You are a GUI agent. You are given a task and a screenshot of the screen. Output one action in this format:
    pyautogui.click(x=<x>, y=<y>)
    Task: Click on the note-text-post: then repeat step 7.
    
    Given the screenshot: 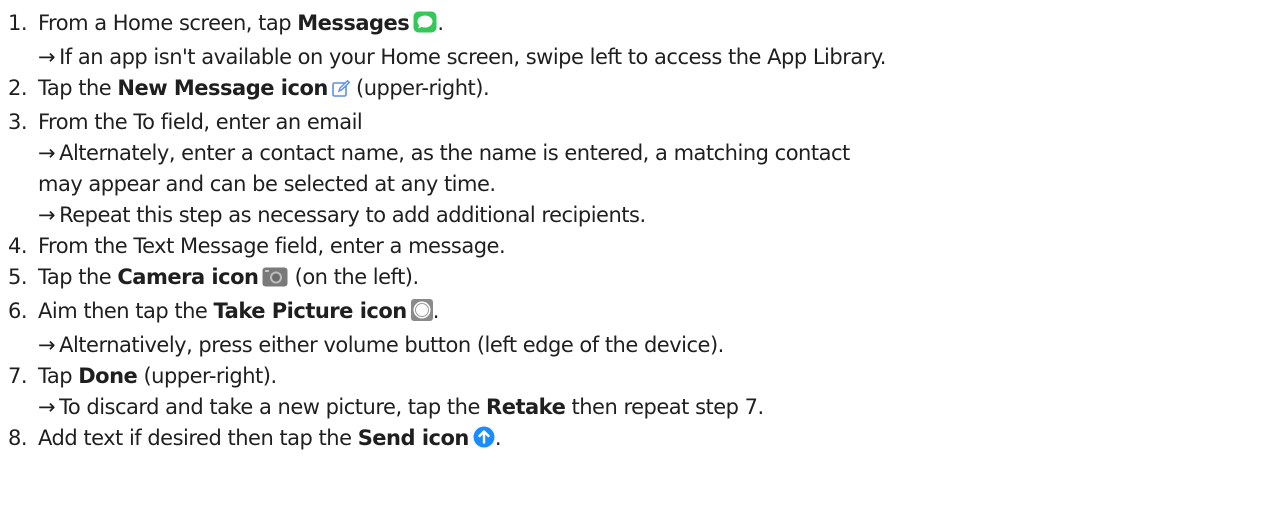 What is the action you would take?
    pyautogui.click(x=665, y=407)
    